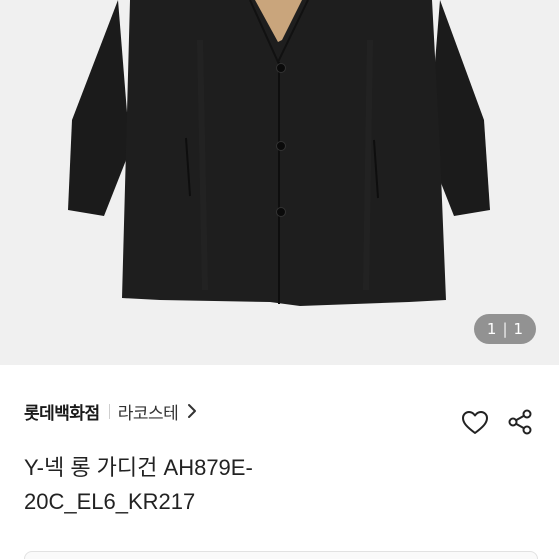  I want to click on share-icon, so click(520, 422).